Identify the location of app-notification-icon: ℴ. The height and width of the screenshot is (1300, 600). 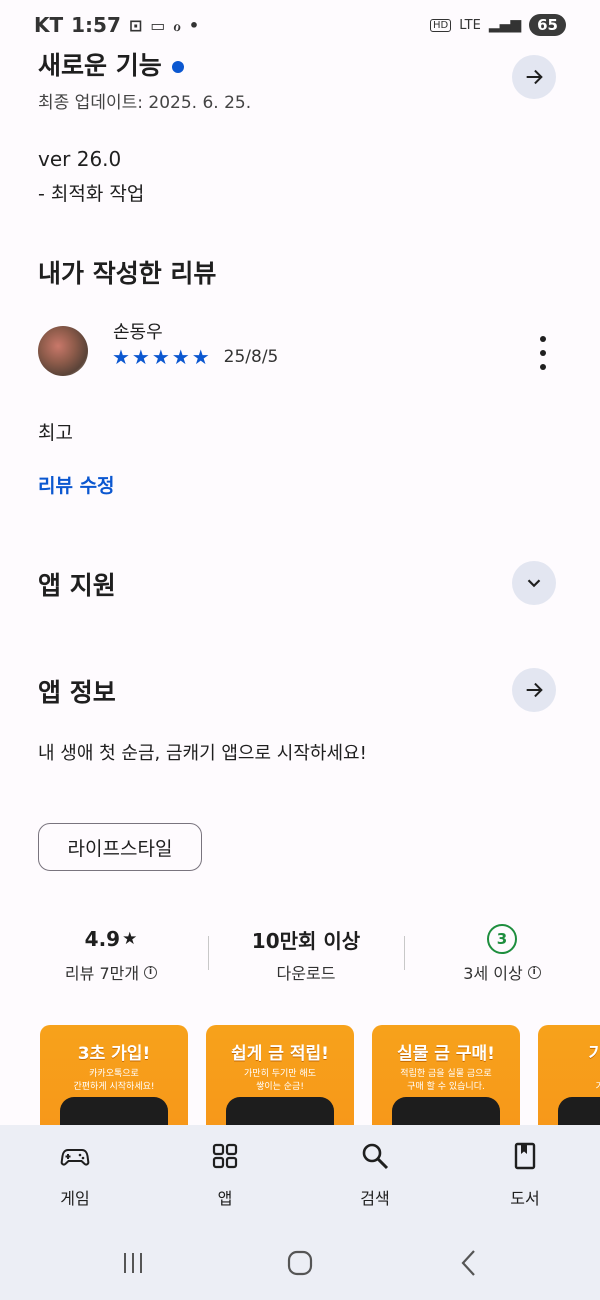
(177, 25).